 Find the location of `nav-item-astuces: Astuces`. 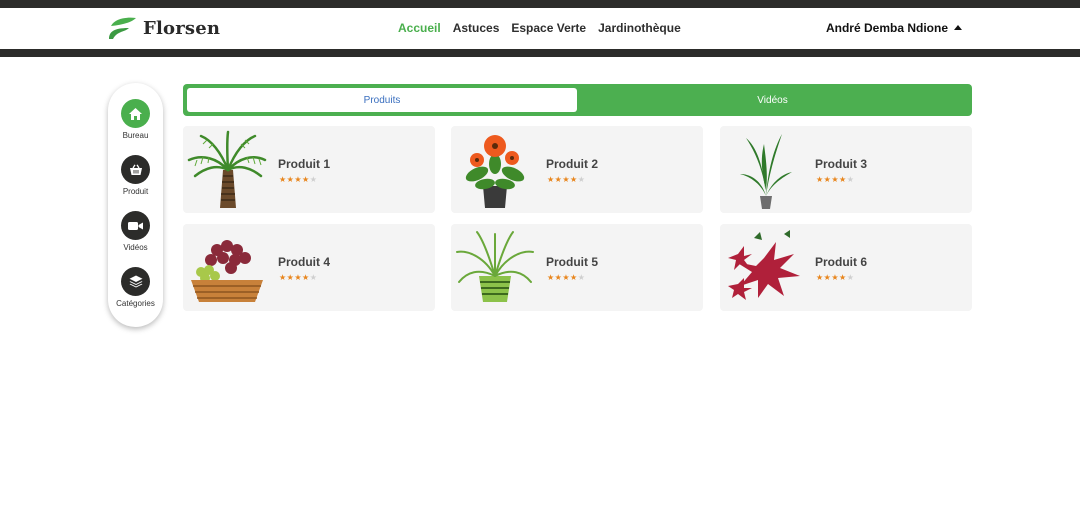

nav-item-astuces: Astuces is located at coordinates (476, 28).